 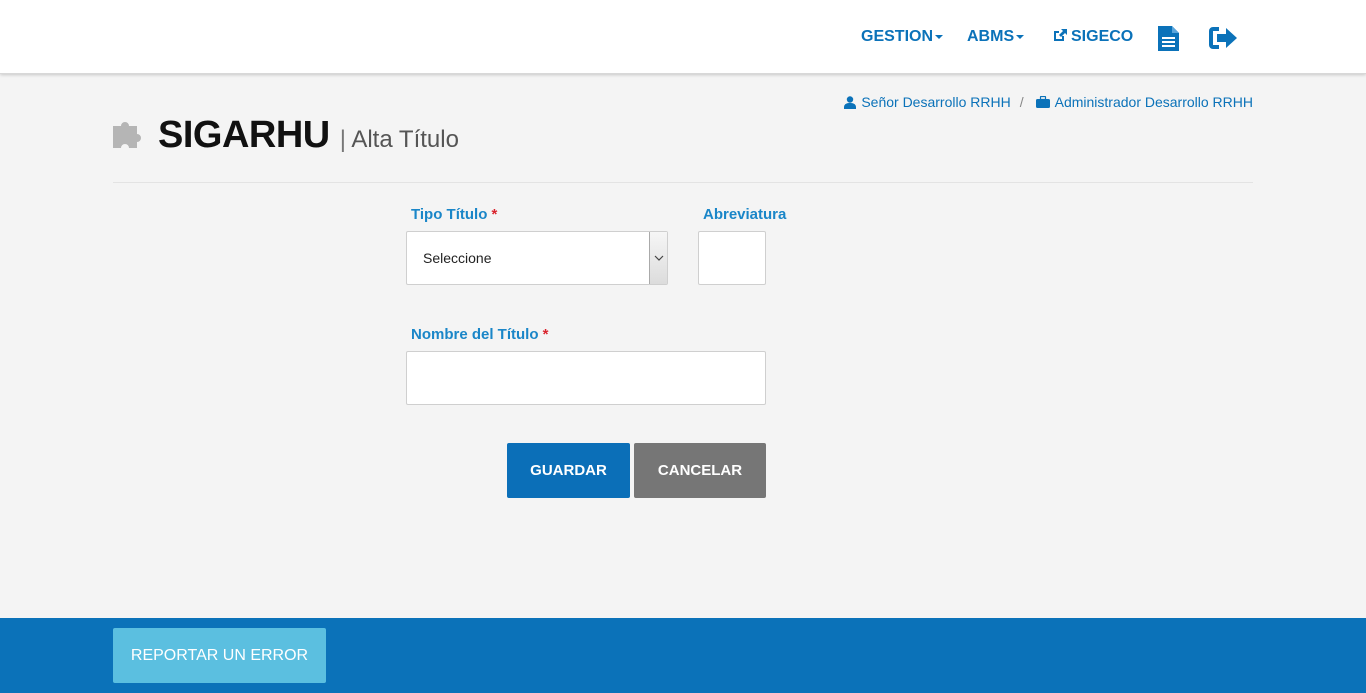 What do you see at coordinates (1102, 36) in the screenshot?
I see `nav-sigeco-label: SIGECO` at bounding box center [1102, 36].